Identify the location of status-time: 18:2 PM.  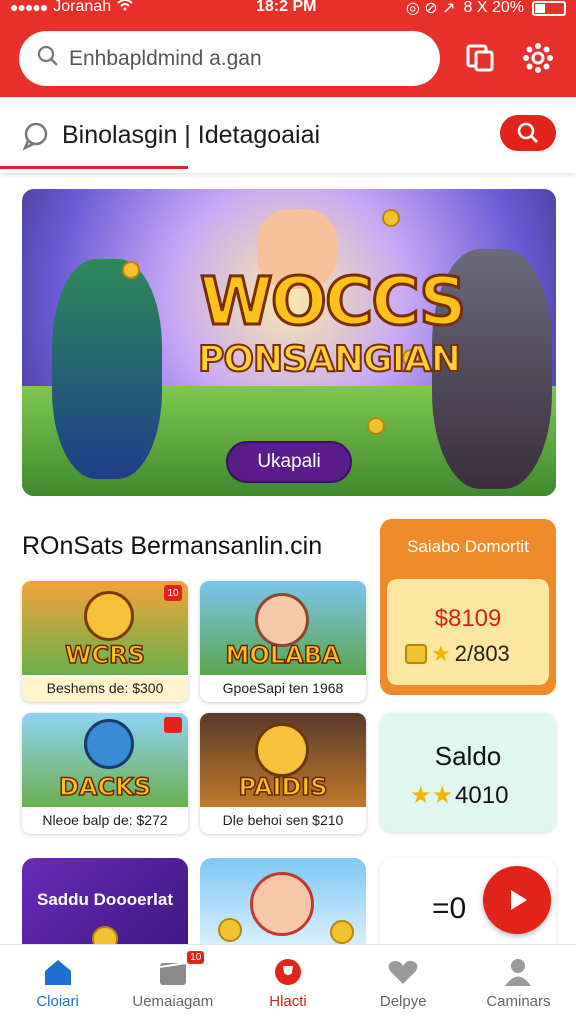
(286, 7).